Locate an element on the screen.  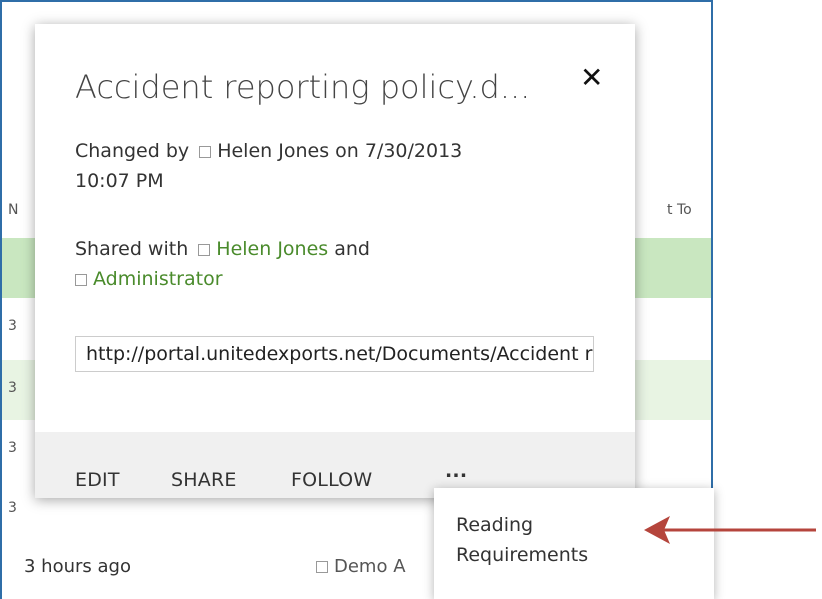
changed-on-date: on 7/30/2013 is located at coordinates (399, 151).